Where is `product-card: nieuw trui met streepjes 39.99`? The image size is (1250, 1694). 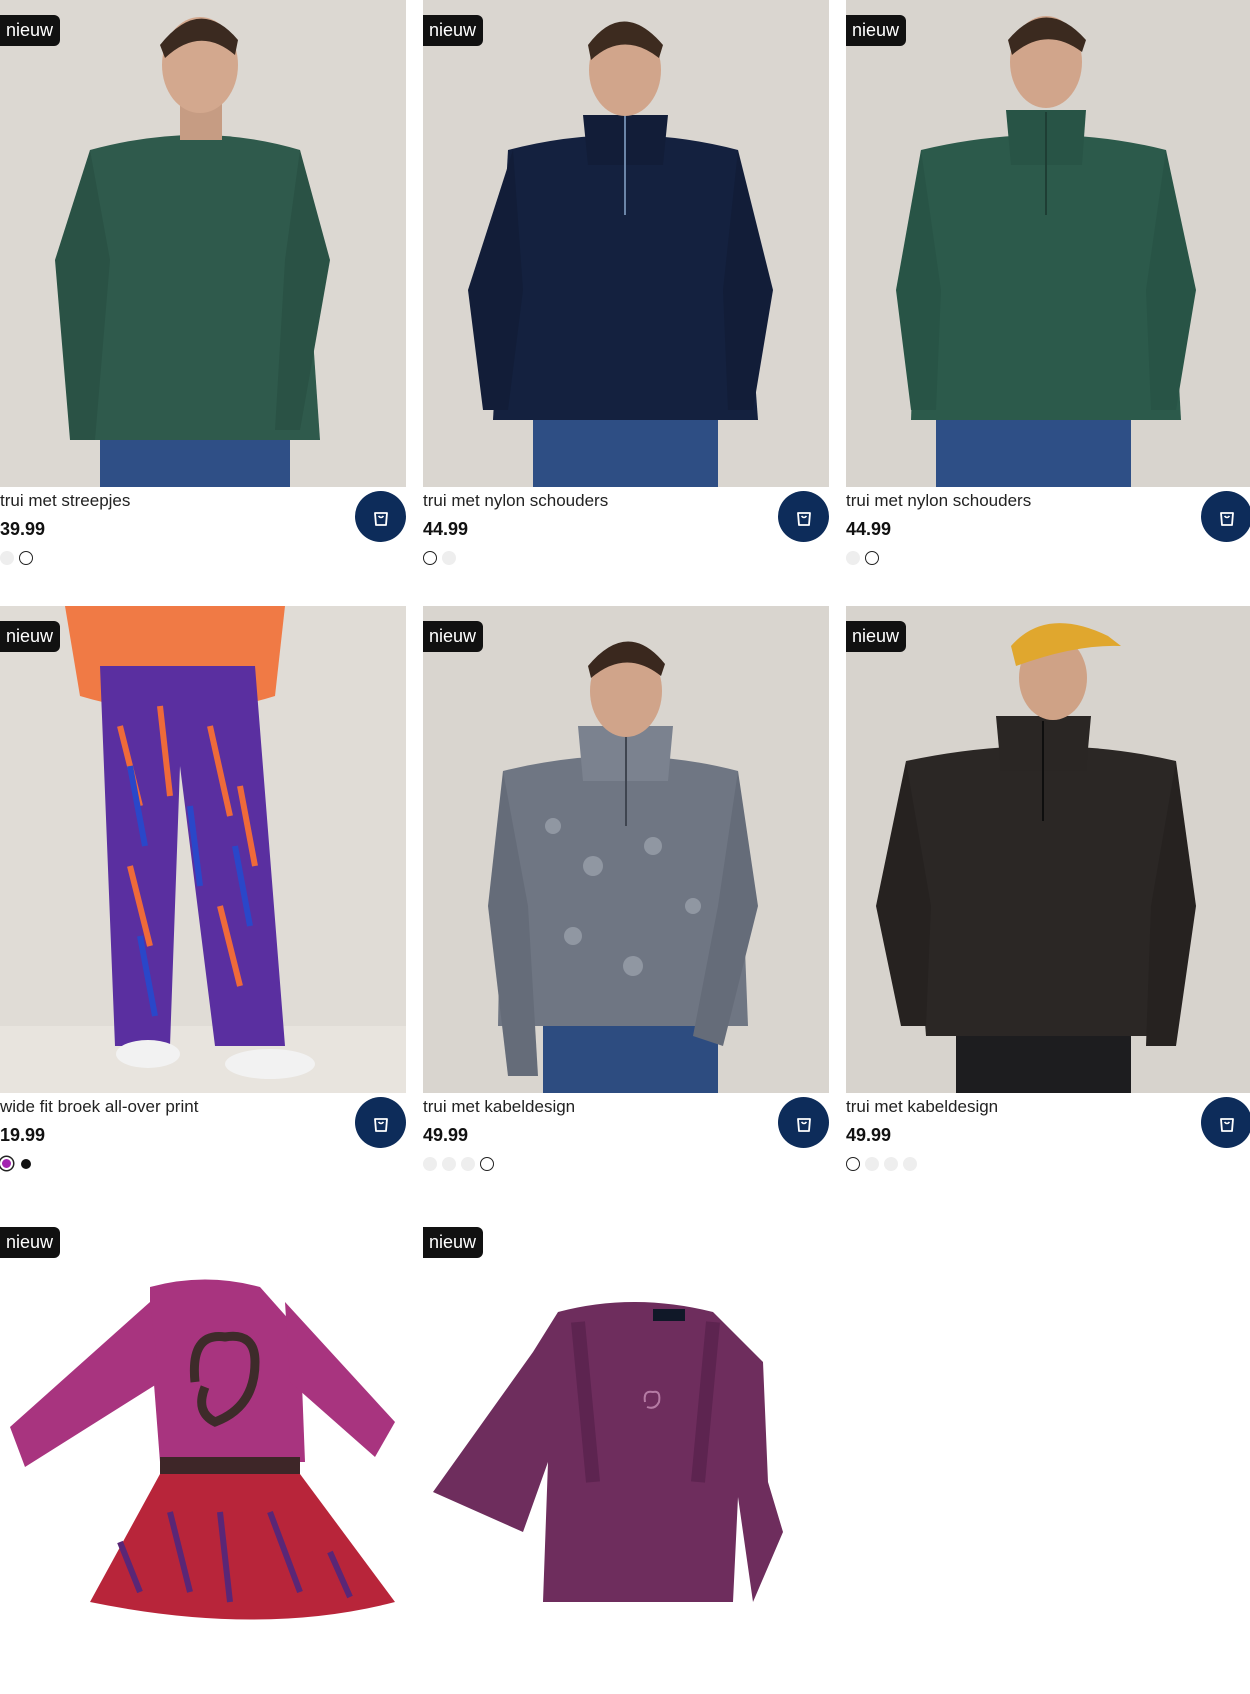 product-card: nieuw trui met streepjes 39.99 is located at coordinates (203, 303).